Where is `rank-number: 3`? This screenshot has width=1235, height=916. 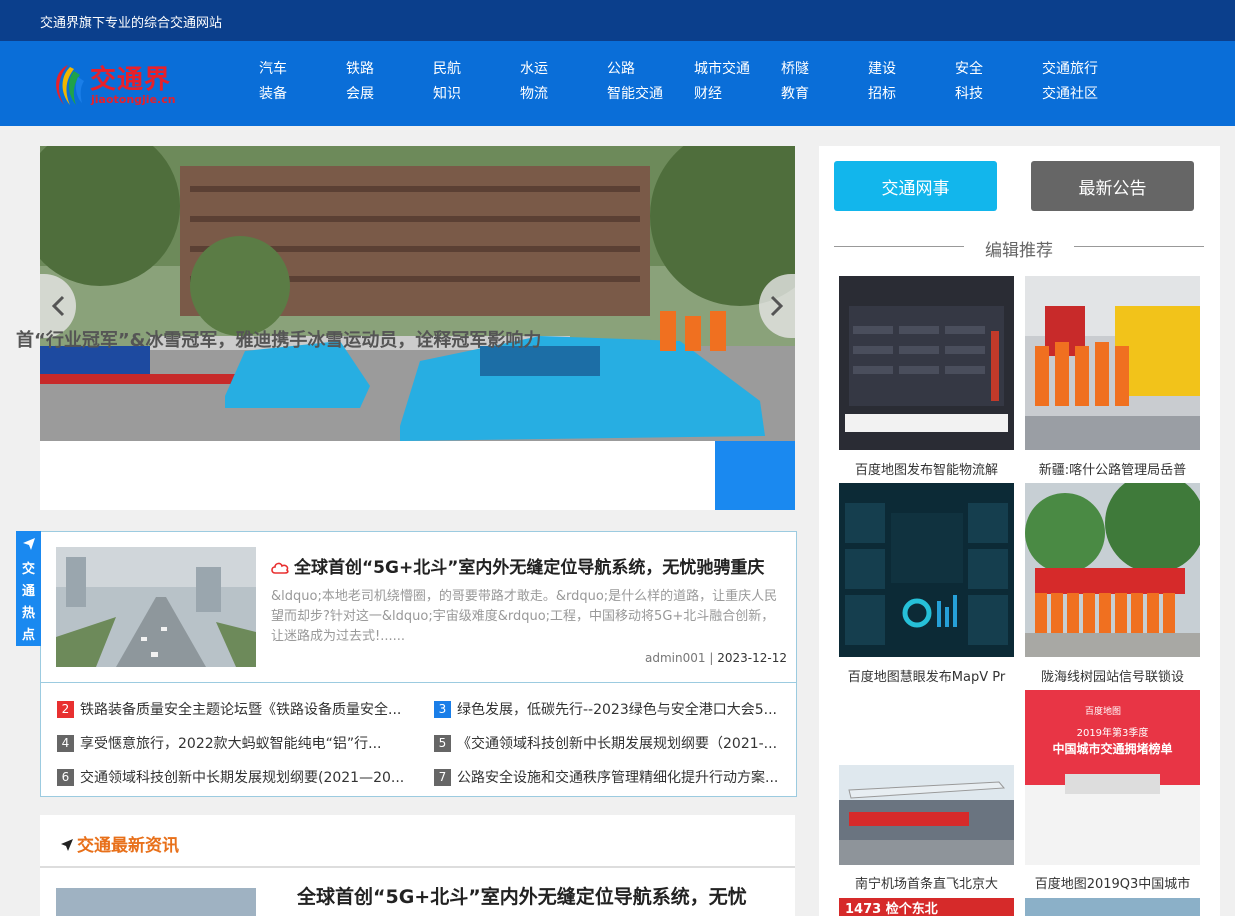
rank-number: 3 is located at coordinates (442, 709).